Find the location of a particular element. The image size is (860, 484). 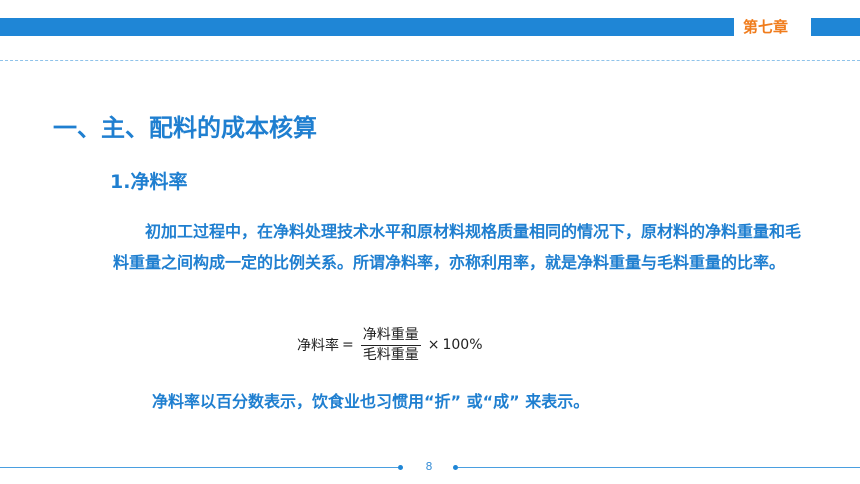

formula-denominator: 毛料重量 is located at coordinates (390, 354).